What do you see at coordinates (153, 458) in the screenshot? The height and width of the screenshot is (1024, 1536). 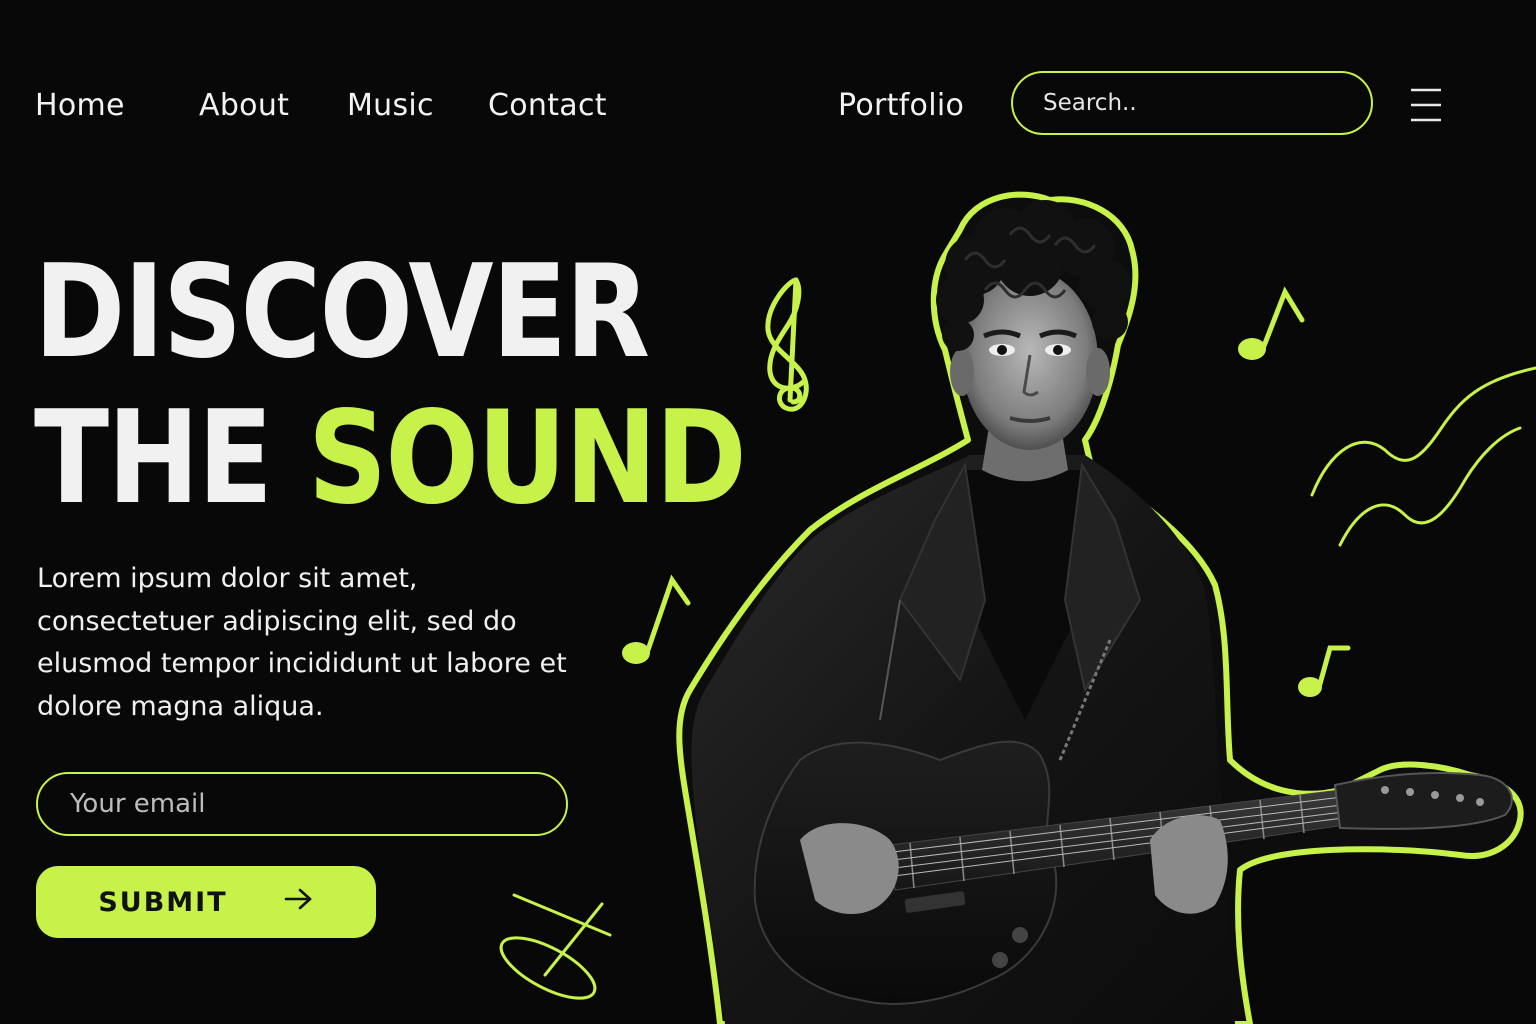 I see `hero-title-line2-white: THE` at bounding box center [153, 458].